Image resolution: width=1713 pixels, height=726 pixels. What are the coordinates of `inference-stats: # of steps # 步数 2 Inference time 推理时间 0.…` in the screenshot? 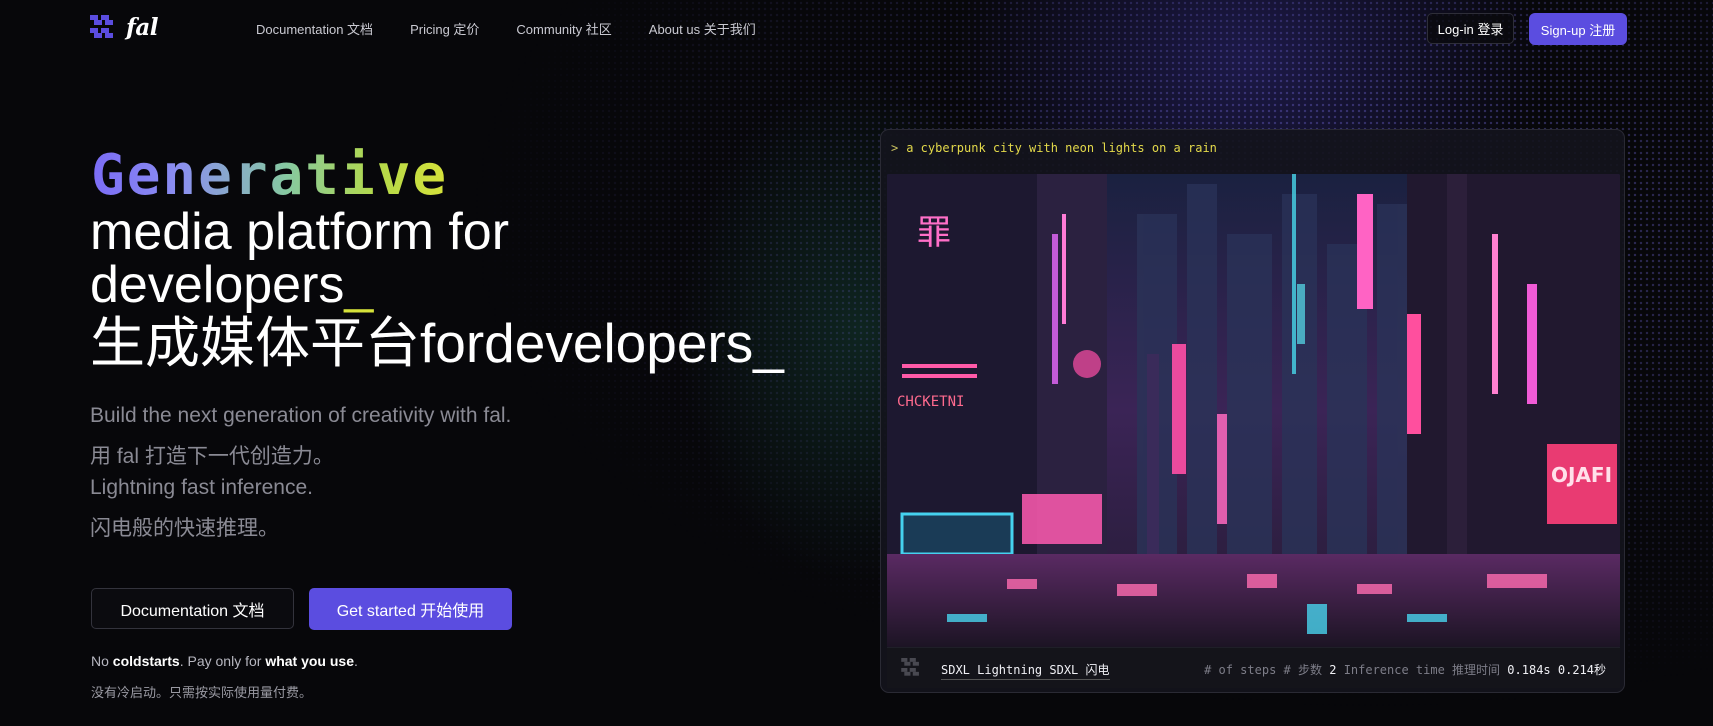 It's located at (1405, 669).